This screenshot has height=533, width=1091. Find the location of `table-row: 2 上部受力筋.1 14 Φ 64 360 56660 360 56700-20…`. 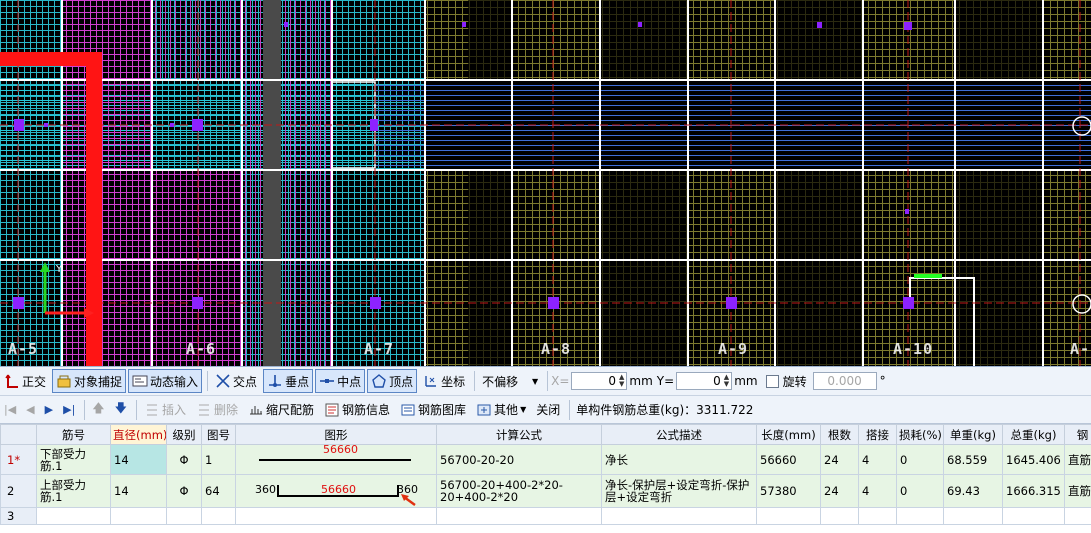

table-row: 2 上部受力筋.1 14 Φ 64 360 56660 360 56700-20… is located at coordinates (545, 491).